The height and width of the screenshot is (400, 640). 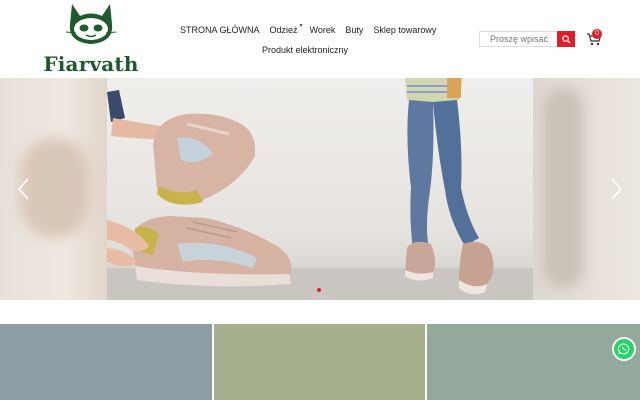 What do you see at coordinates (323, 30) in the screenshot?
I see `nav-item-bags: Worek` at bounding box center [323, 30].